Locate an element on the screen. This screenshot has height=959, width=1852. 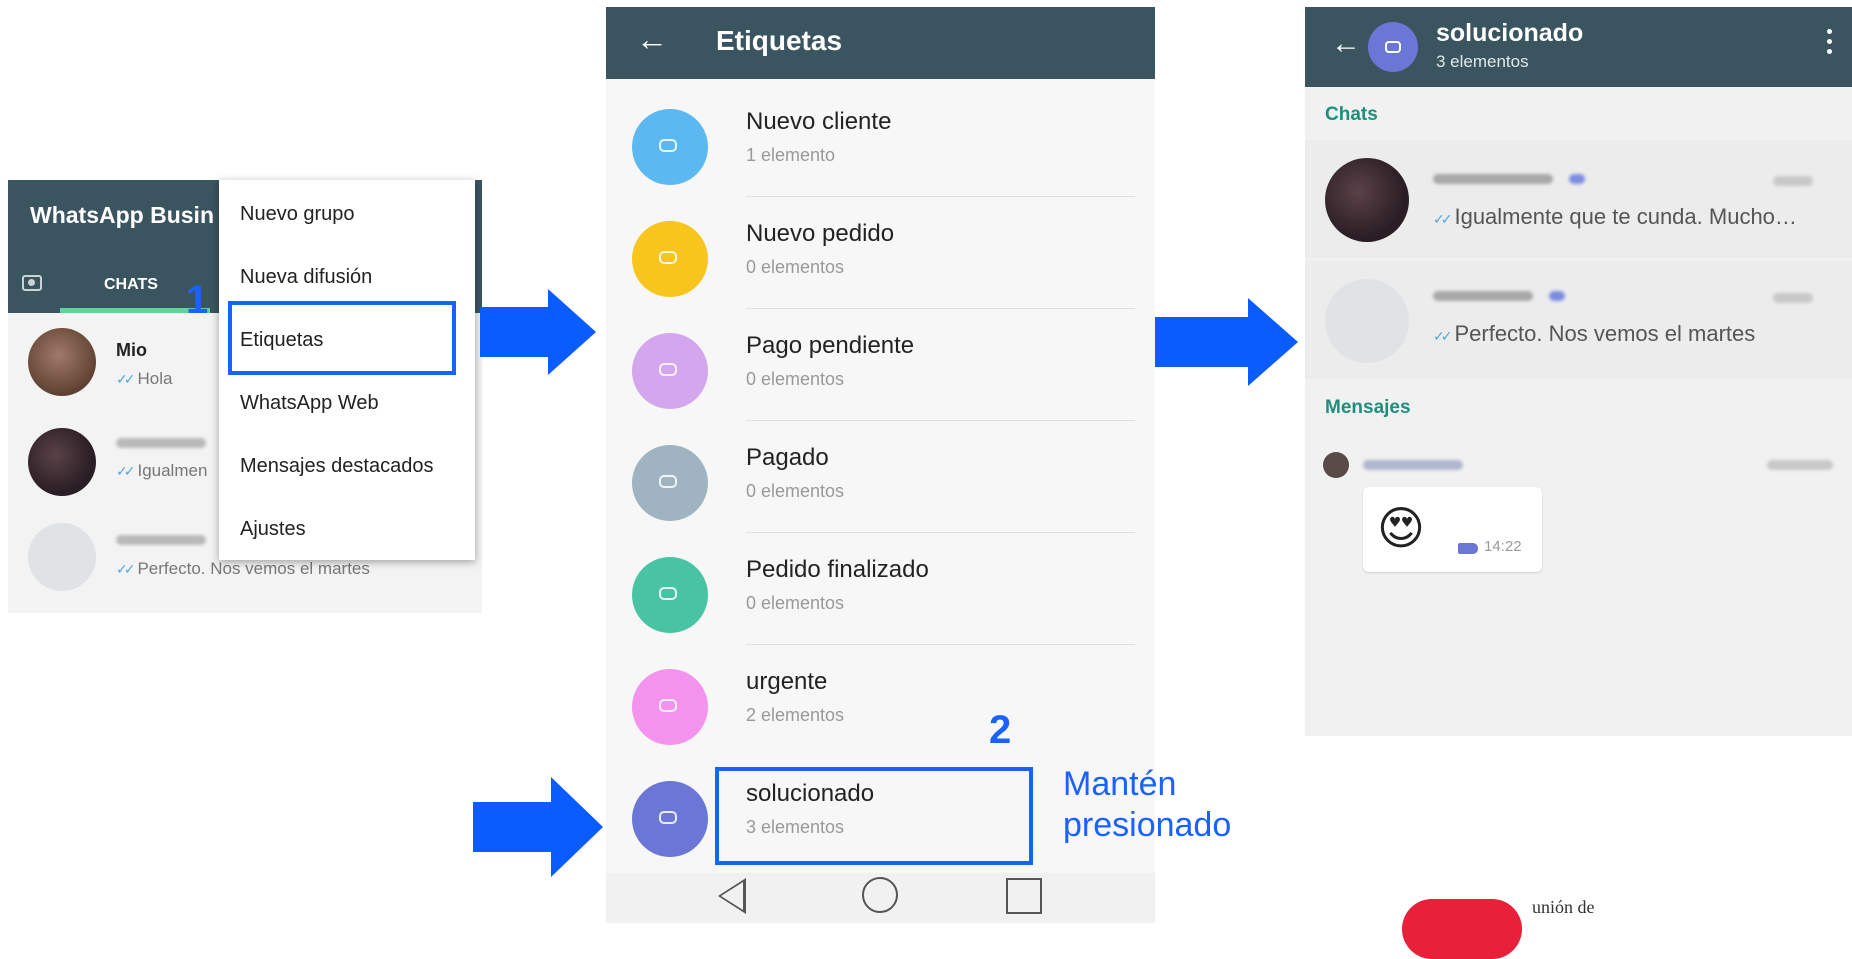
chat-preview: ✓✓ Igualmen is located at coordinates (161, 471).